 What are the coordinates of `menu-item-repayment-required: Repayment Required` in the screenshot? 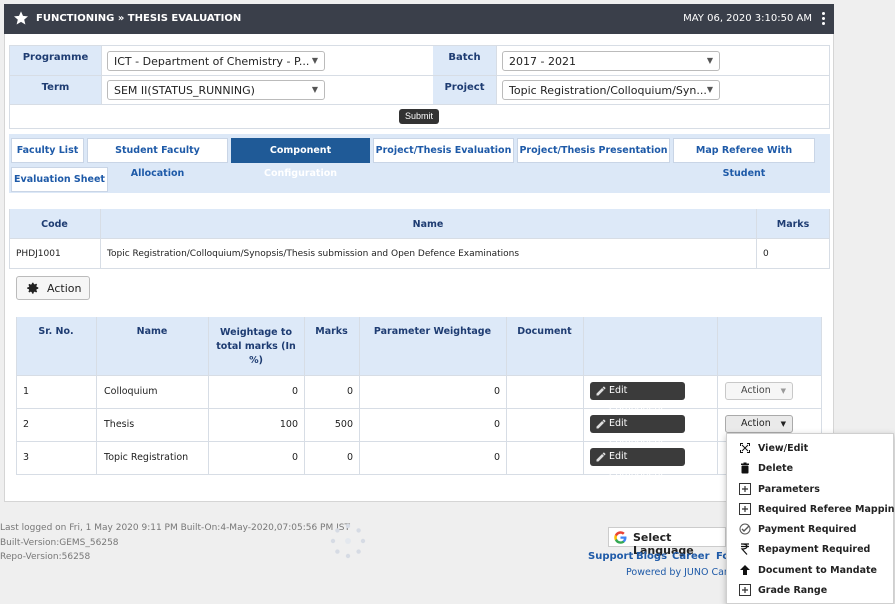 It's located at (811, 550).